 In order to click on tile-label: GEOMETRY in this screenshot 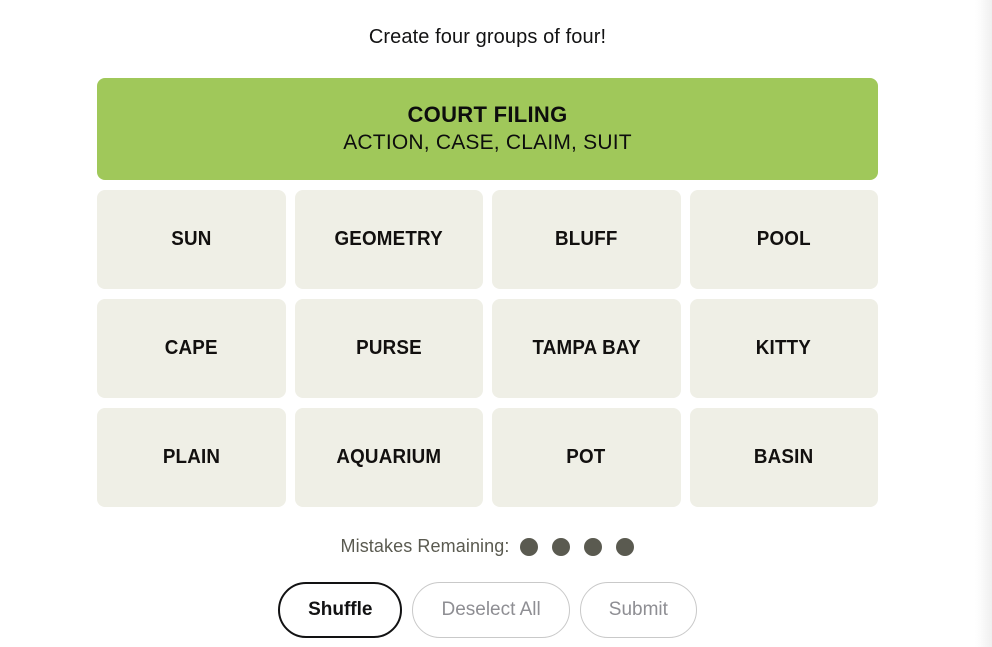, I will do `click(388, 239)`.